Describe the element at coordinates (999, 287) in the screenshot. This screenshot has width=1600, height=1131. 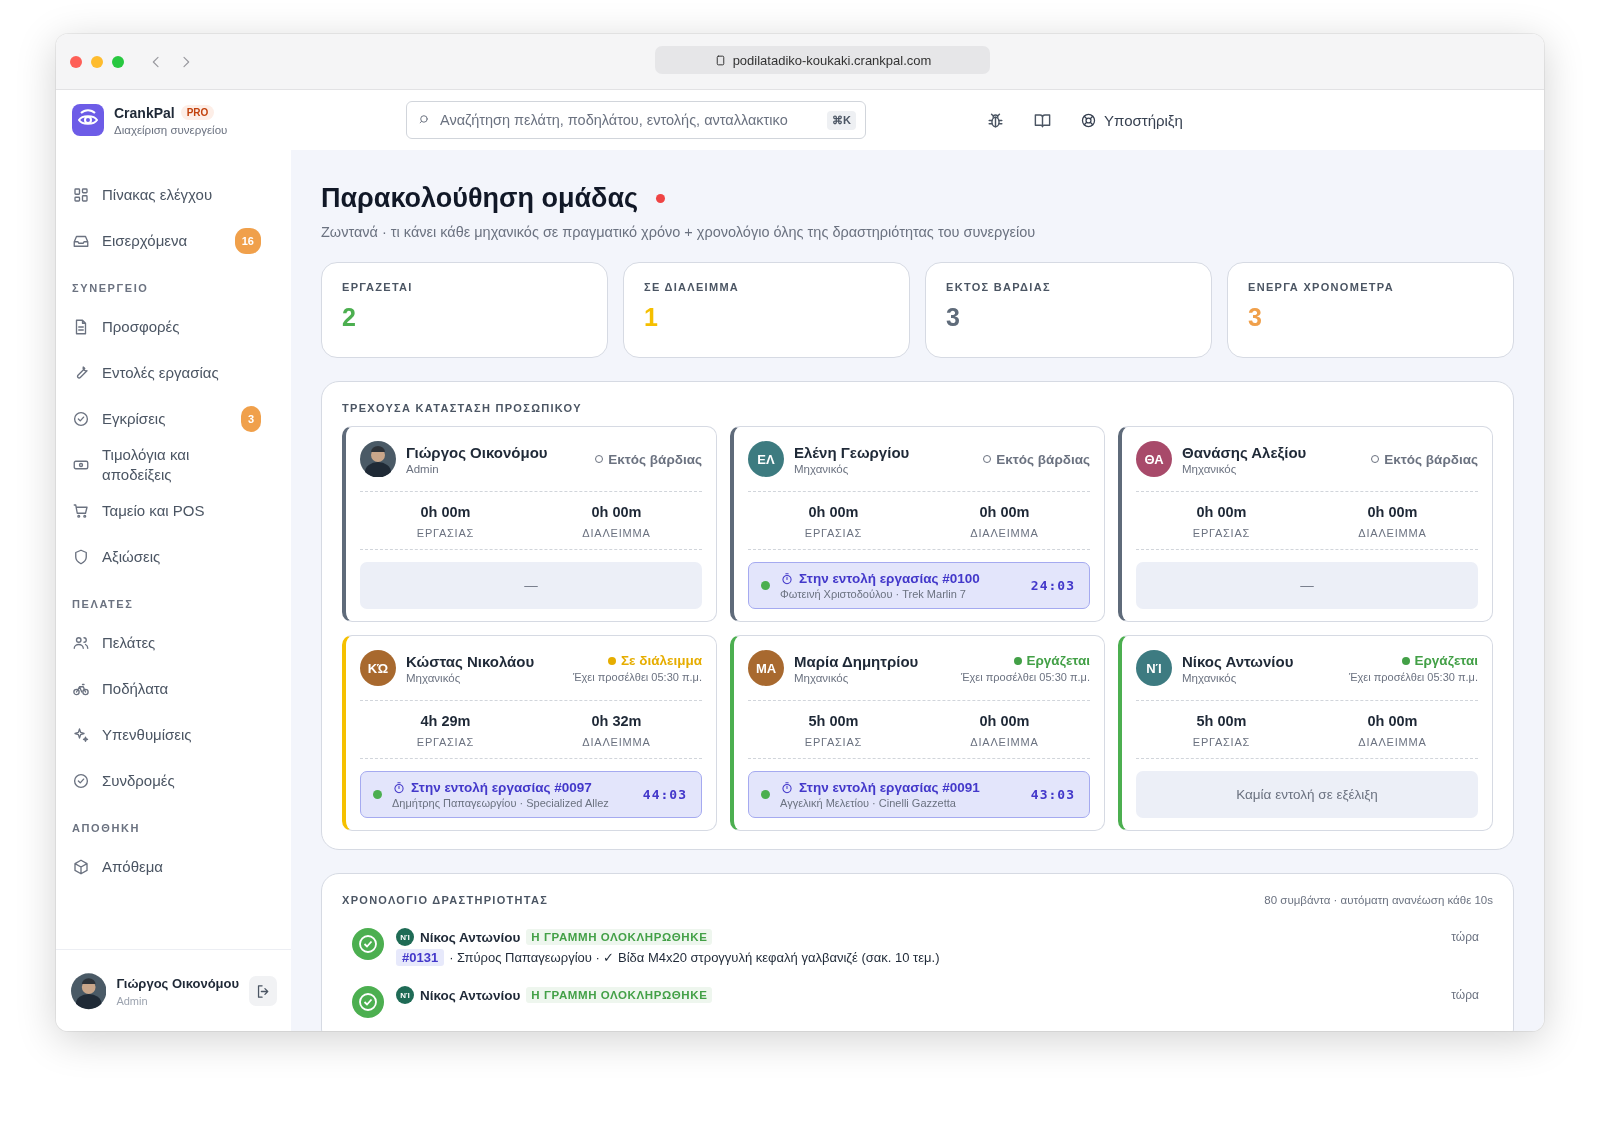
I see `stat-label: ΕΚΤΟΣ ΒΑΡΔΙΑΣ` at that location.